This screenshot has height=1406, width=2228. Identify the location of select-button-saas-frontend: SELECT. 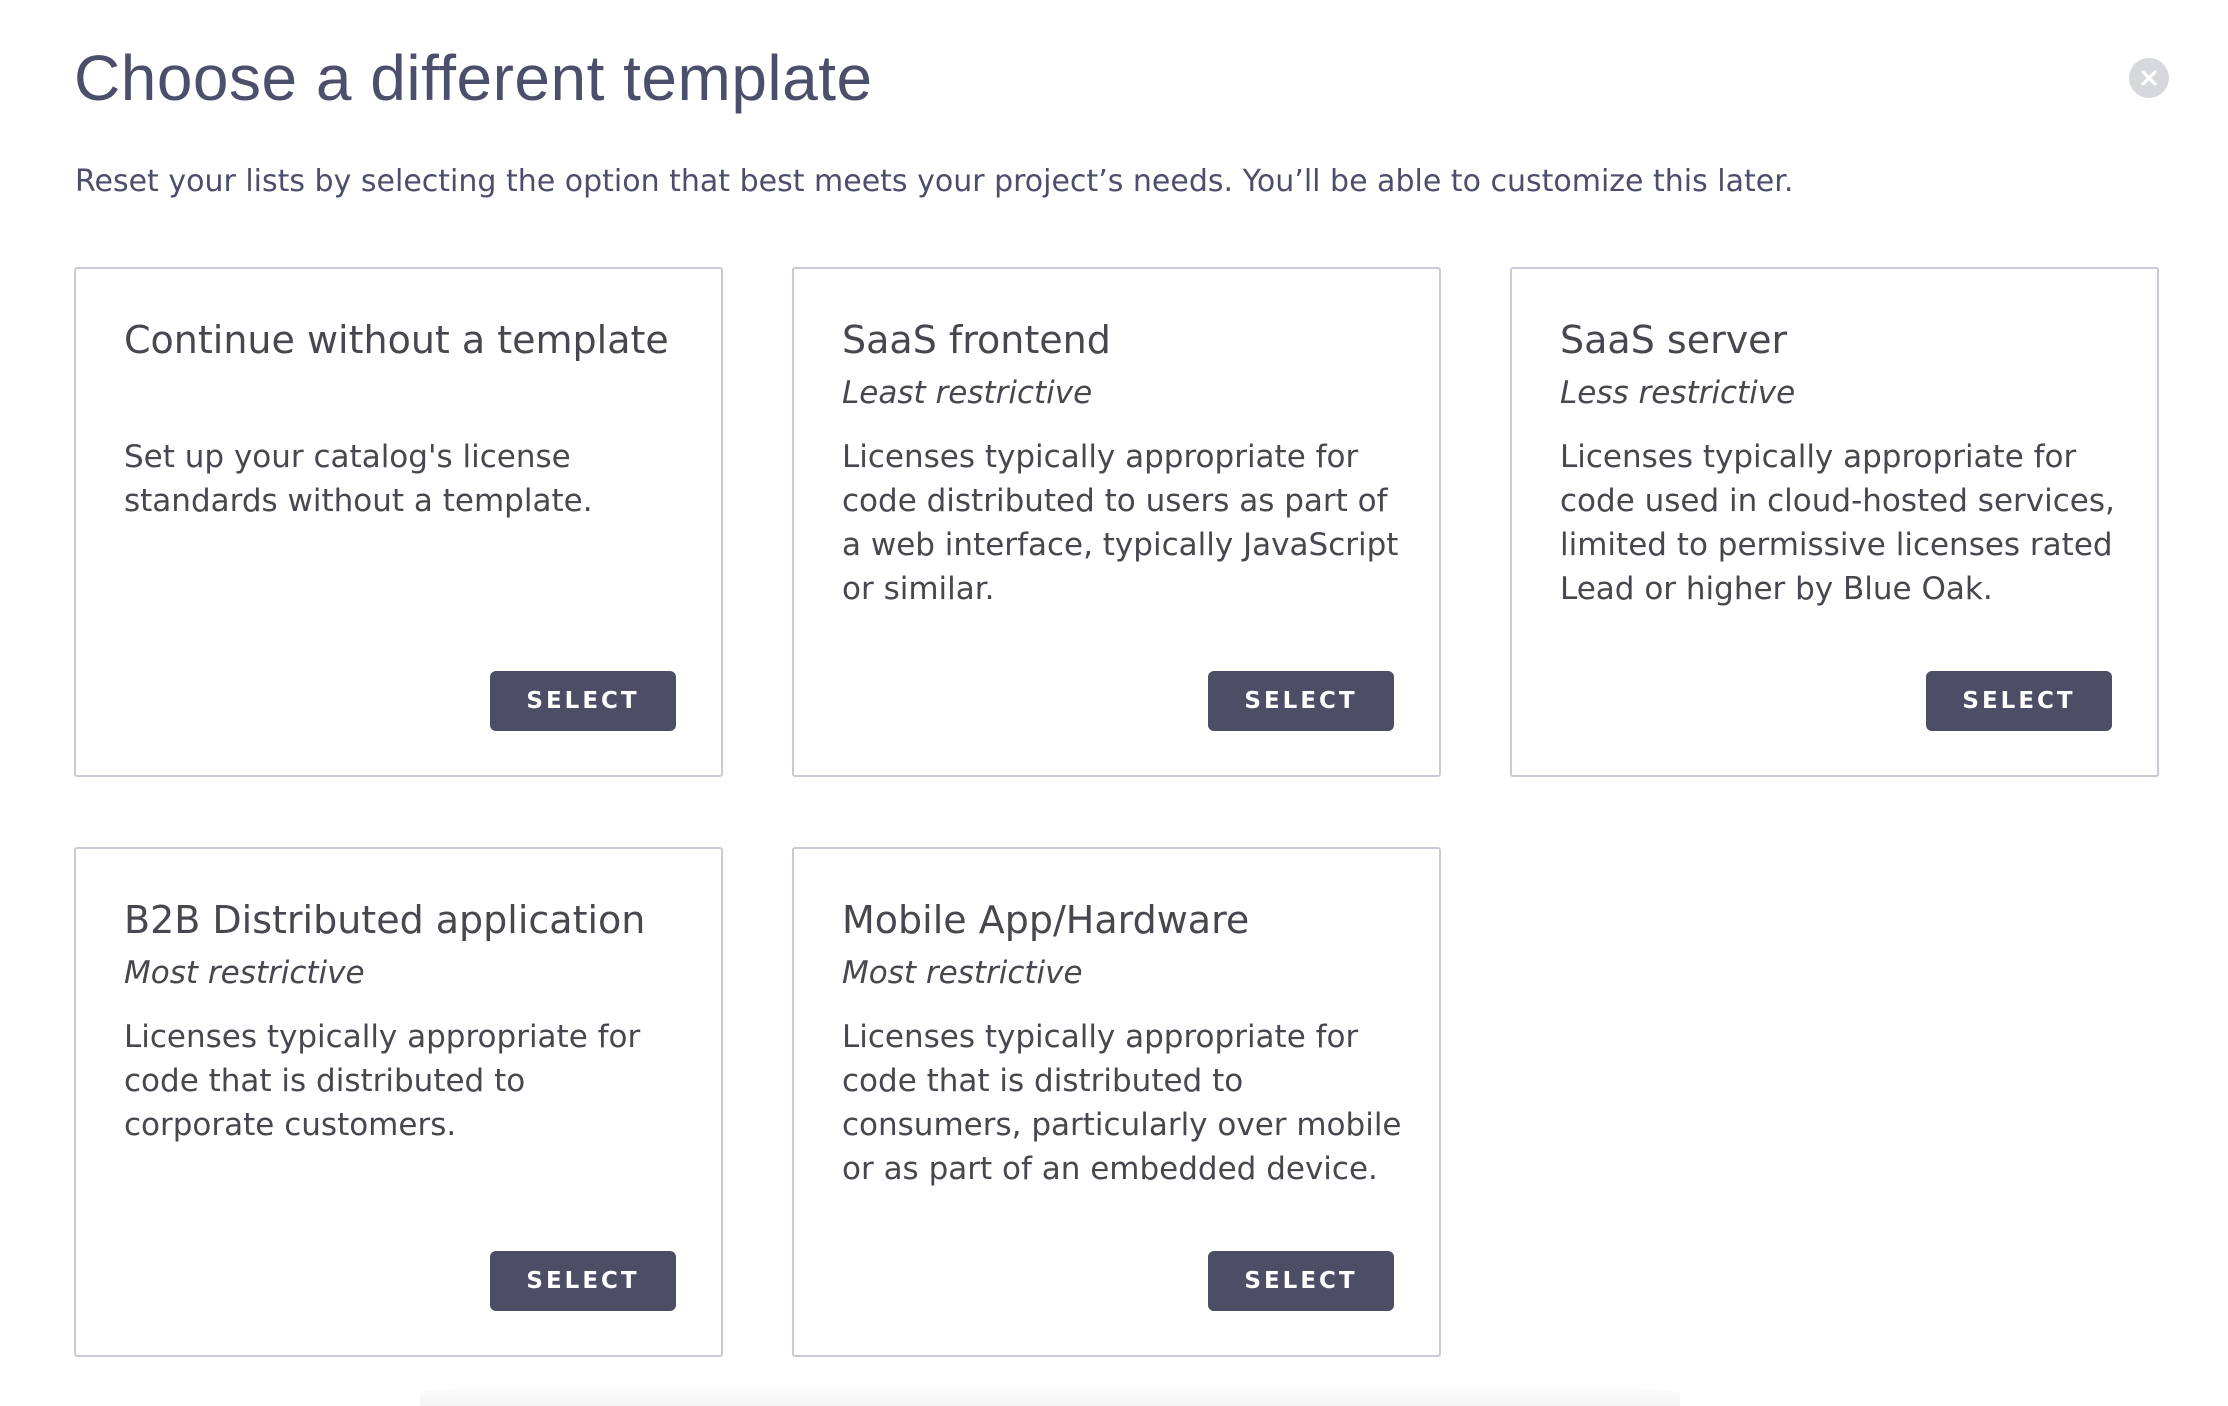
(1301, 701).